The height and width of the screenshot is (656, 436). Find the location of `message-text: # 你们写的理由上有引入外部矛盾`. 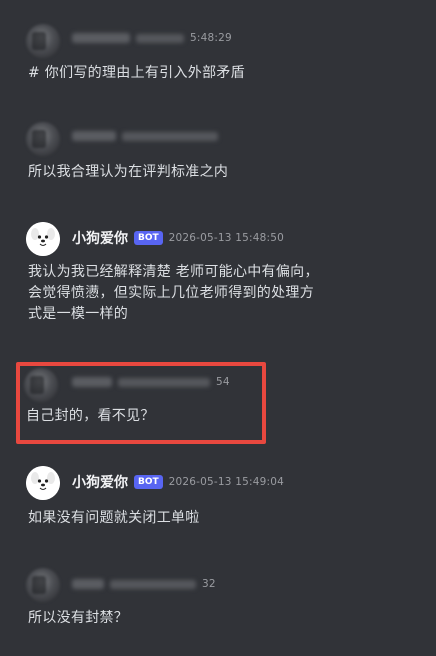

message-text: # 你们写的理由上有引入外部矛盾 is located at coordinates (136, 73).